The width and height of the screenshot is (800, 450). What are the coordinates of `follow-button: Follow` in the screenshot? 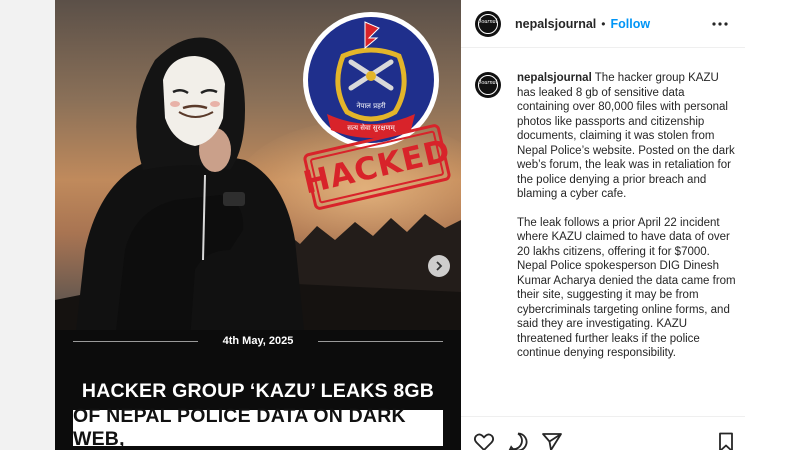 It's located at (630, 24).